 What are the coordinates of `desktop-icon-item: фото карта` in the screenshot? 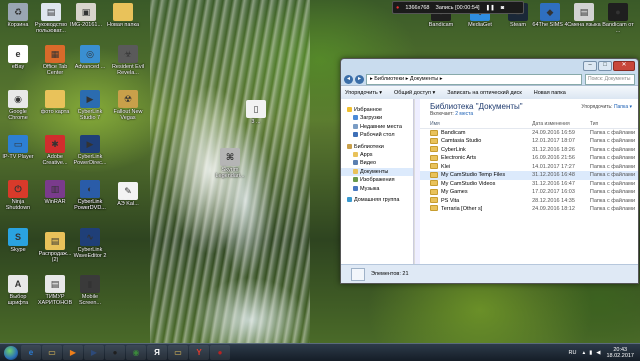 It's located at (55, 102).